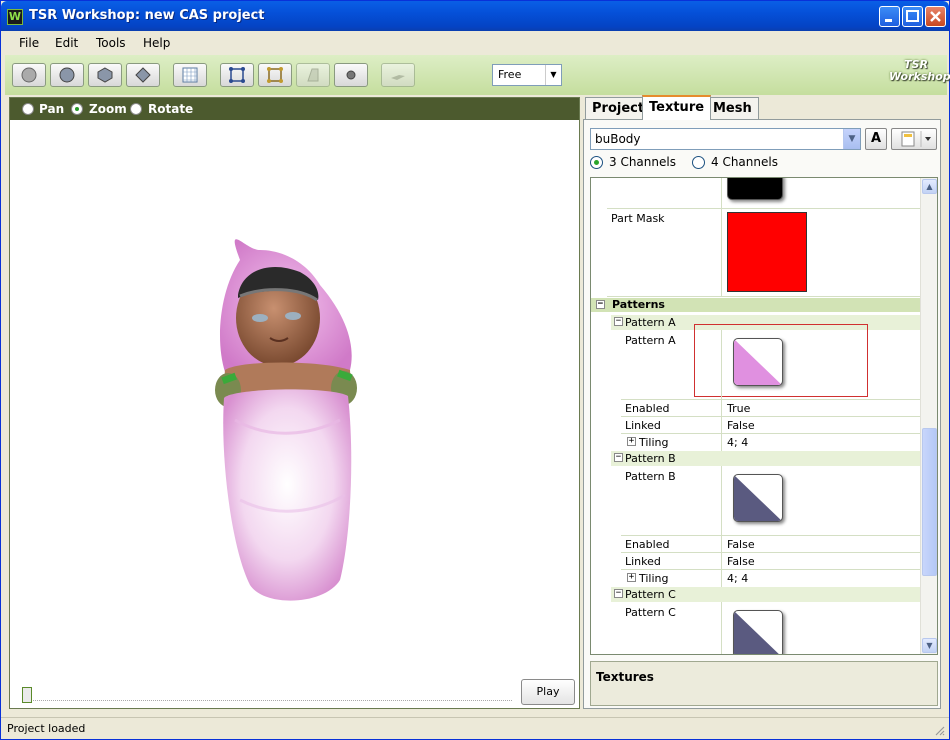 The width and height of the screenshot is (950, 740). Describe the element at coordinates (889, 16) in the screenshot. I see `minimize-button` at that location.